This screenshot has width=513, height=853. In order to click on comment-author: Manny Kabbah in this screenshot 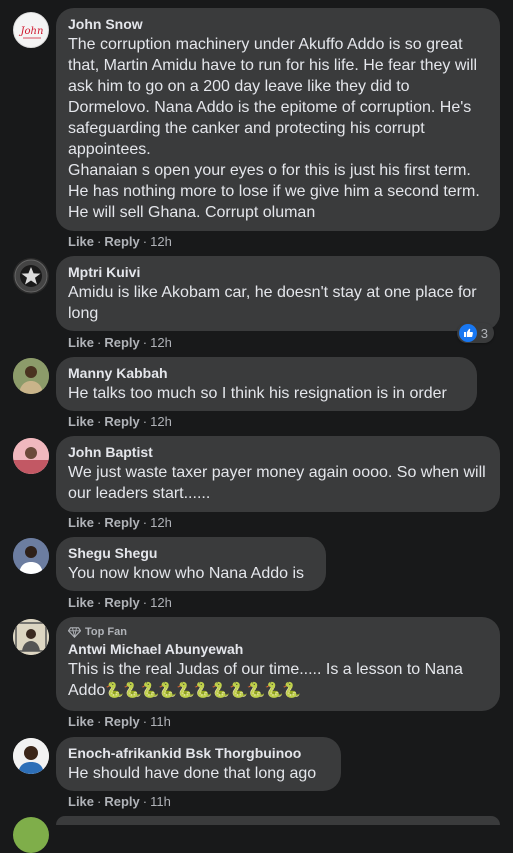, I will do `click(266, 373)`.